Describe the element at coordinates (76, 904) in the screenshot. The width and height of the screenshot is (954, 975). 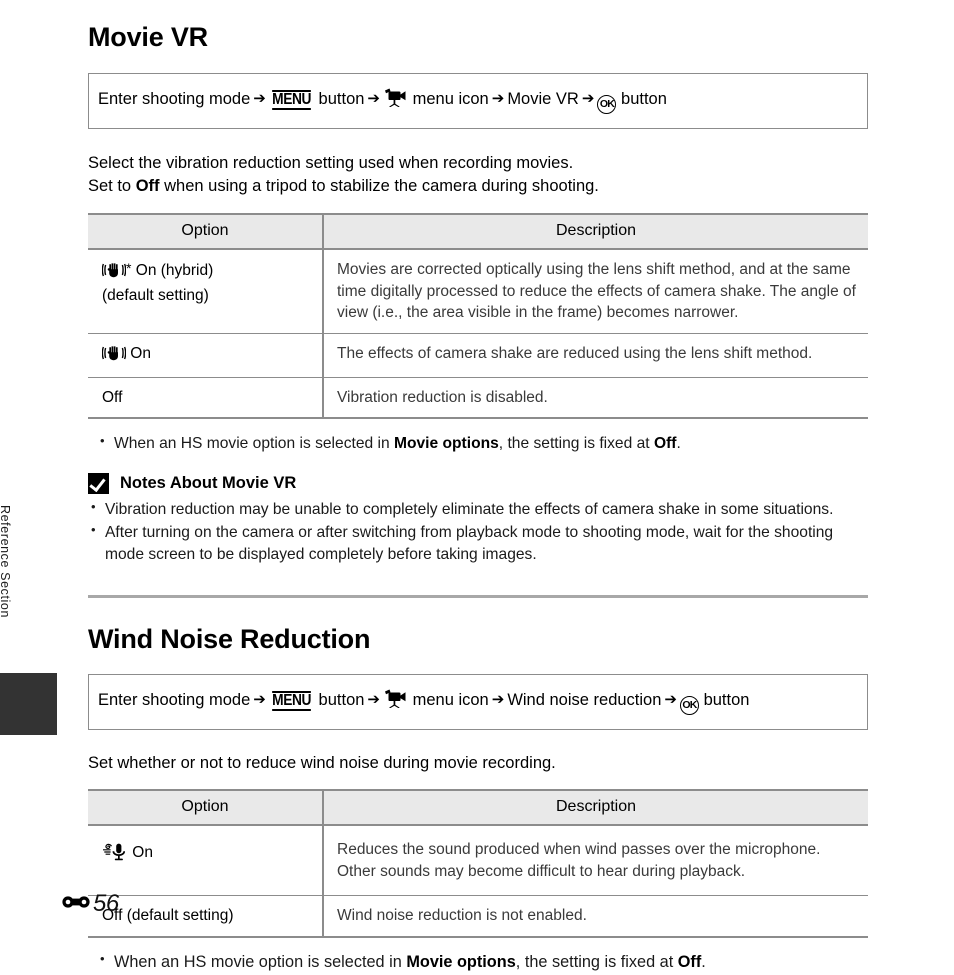
I see `reference-section-bone-icon` at that location.